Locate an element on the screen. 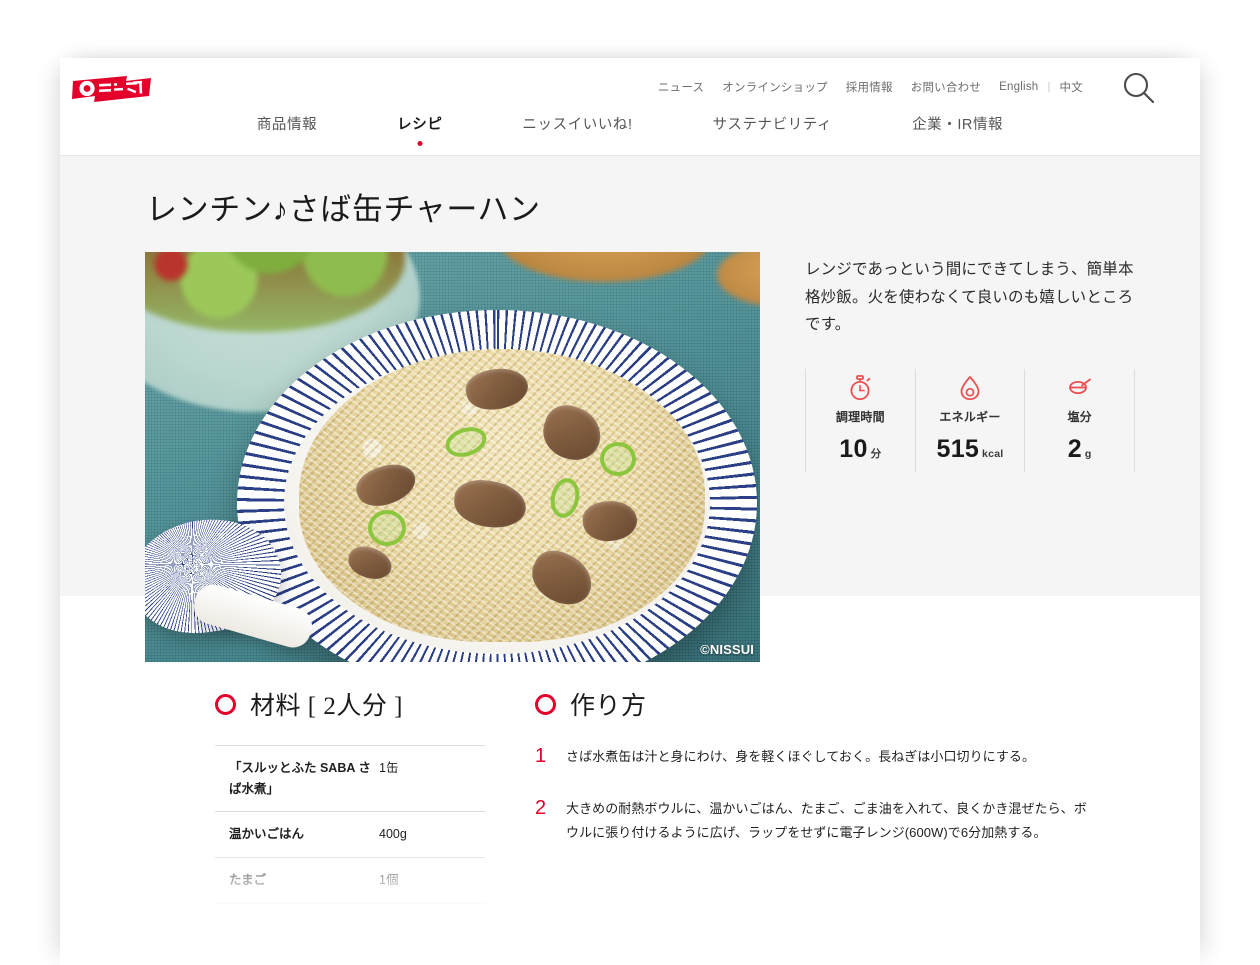 The height and width of the screenshot is (965, 1260). stat-value-wrapper: 10 分 is located at coordinates (860, 449).